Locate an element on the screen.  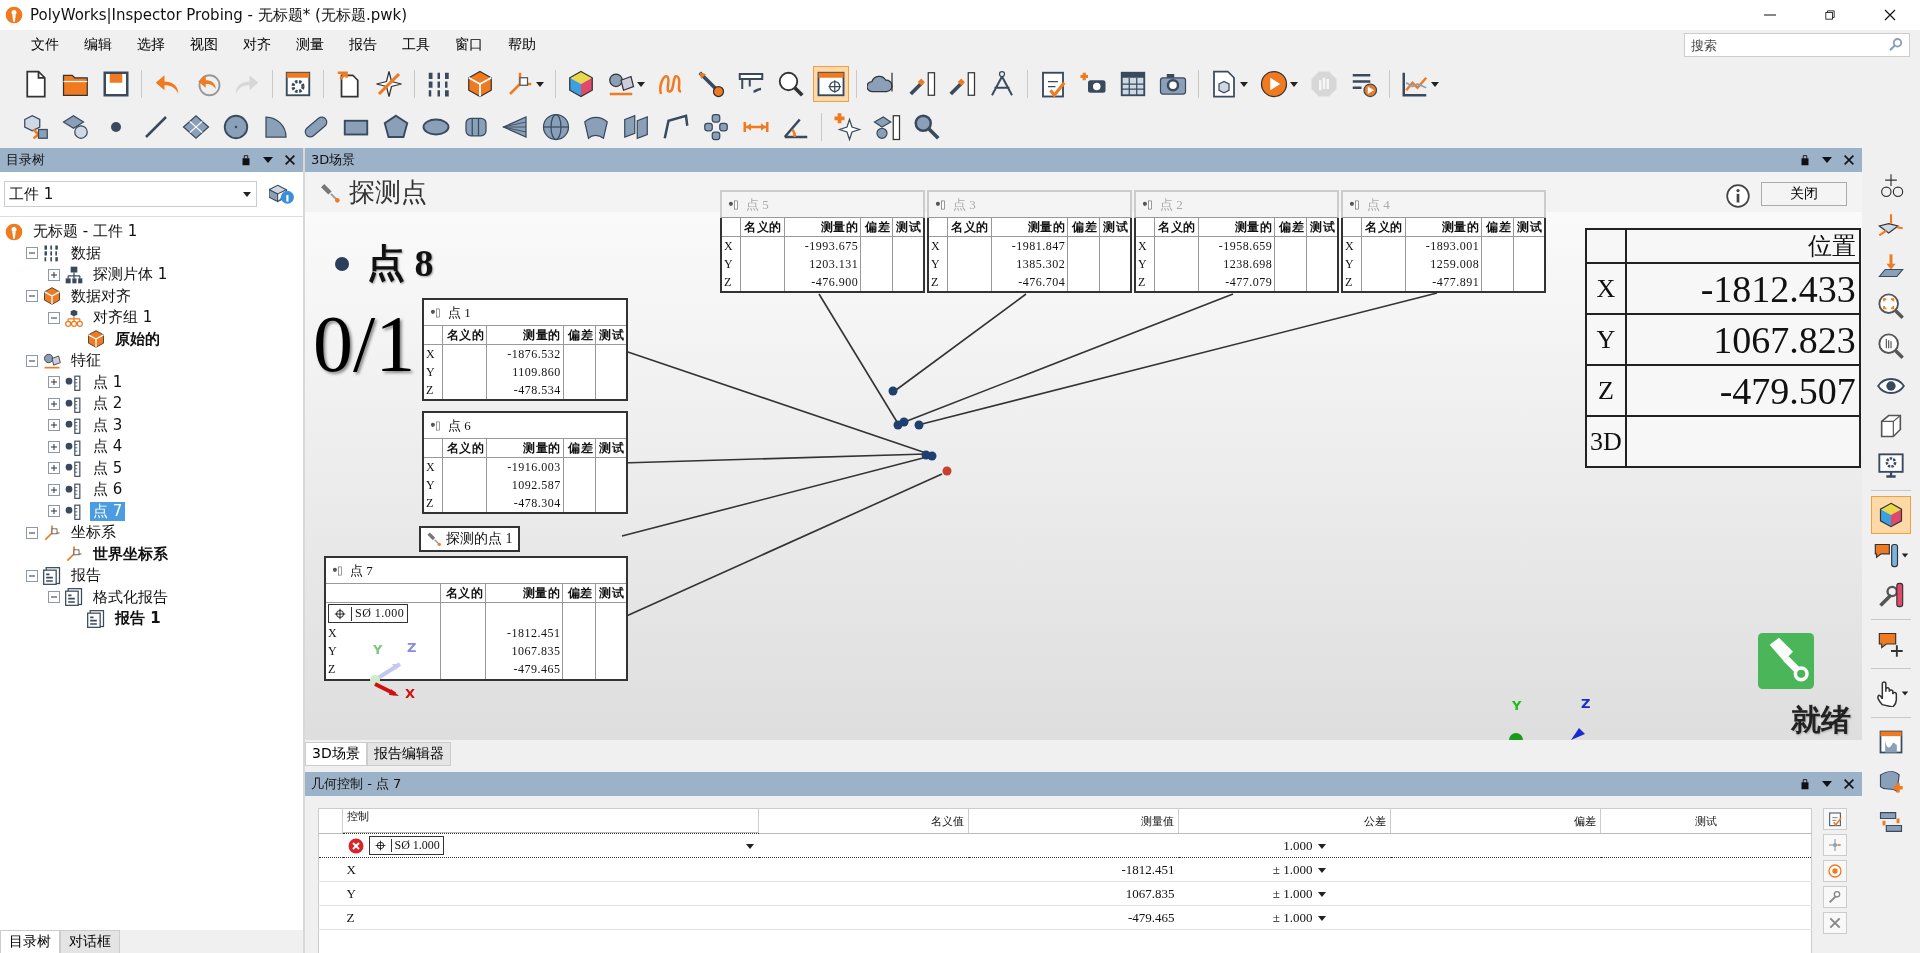
table-cell: -1981.847 is located at coordinates (1029, 245).